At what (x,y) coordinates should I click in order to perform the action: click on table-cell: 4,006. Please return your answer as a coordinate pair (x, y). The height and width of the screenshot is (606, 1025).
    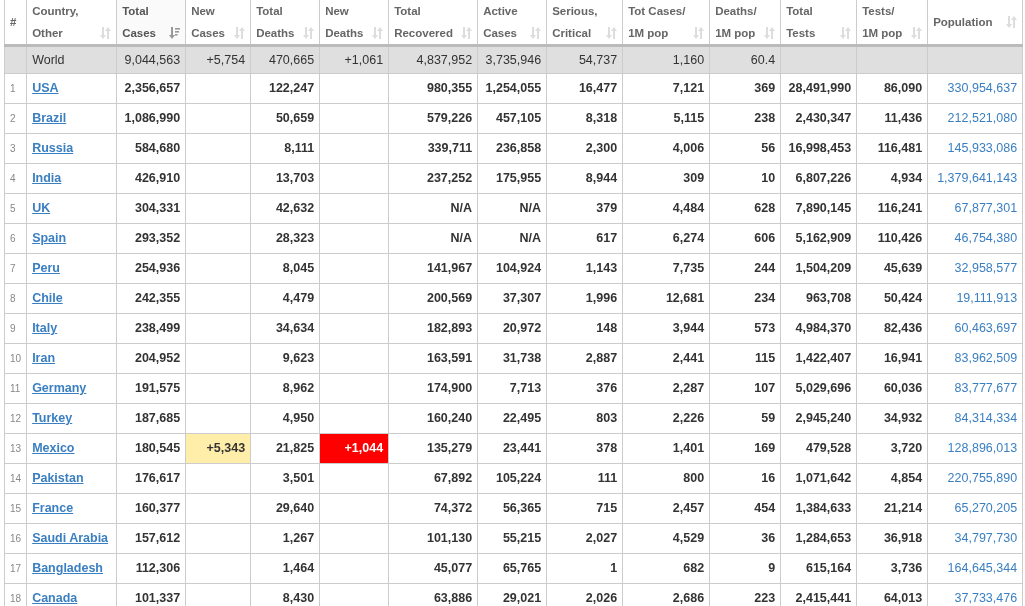
    Looking at the image, I should click on (666, 148).